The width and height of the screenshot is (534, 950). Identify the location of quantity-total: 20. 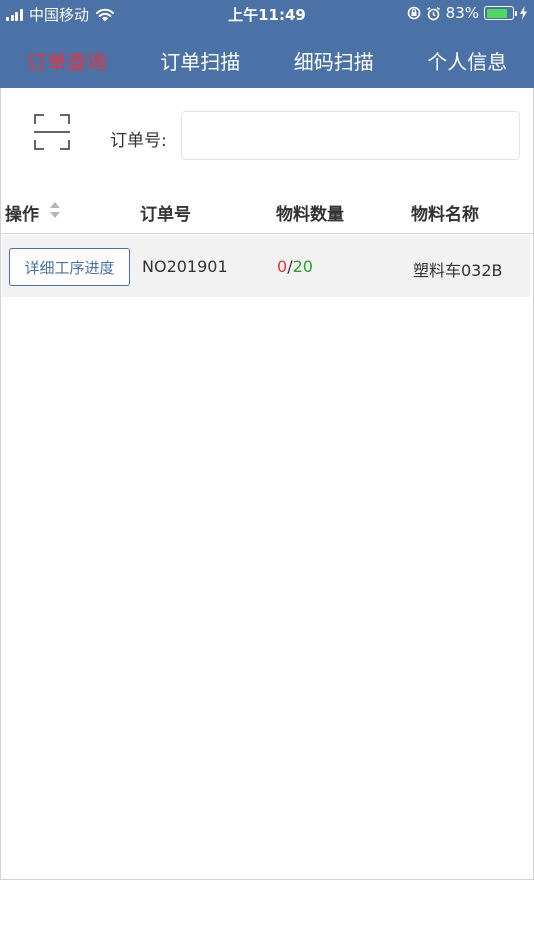
(302, 266).